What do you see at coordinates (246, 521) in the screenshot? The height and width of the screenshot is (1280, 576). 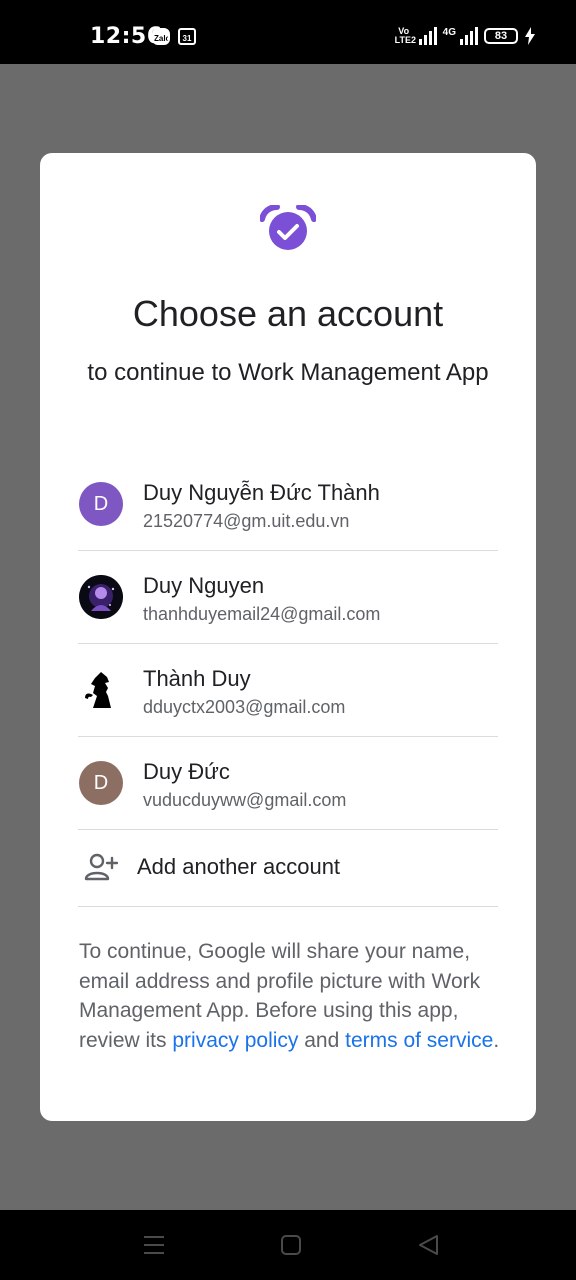 I see `account-email: 21520774@gm.uit.edu.vn` at bounding box center [246, 521].